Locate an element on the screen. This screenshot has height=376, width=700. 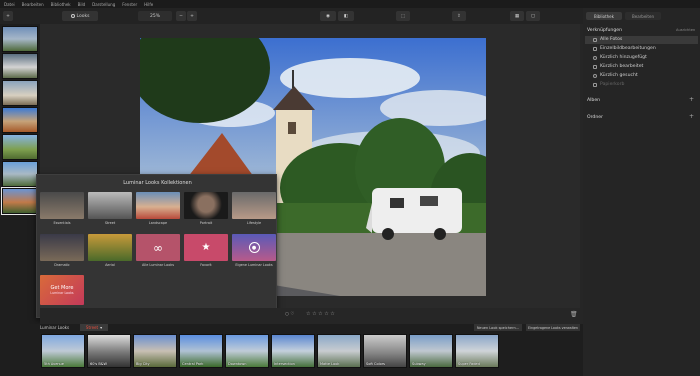
look-thumbnail: Central Park is located at coordinates (201, 351).